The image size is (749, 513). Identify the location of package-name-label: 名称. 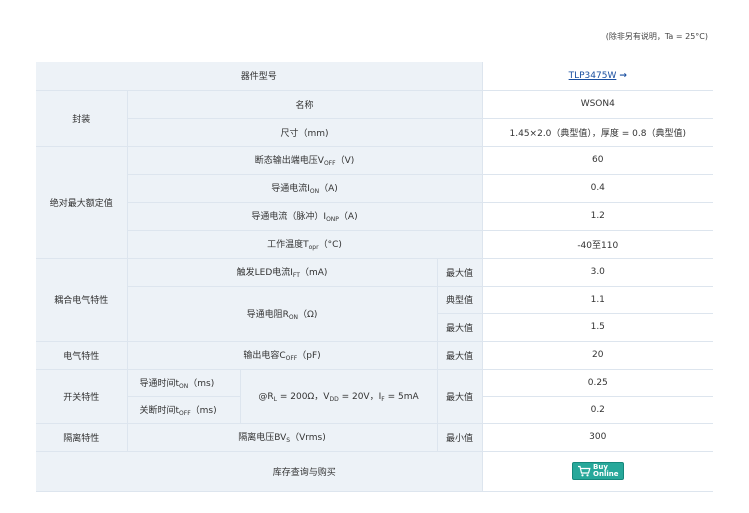
(304, 104).